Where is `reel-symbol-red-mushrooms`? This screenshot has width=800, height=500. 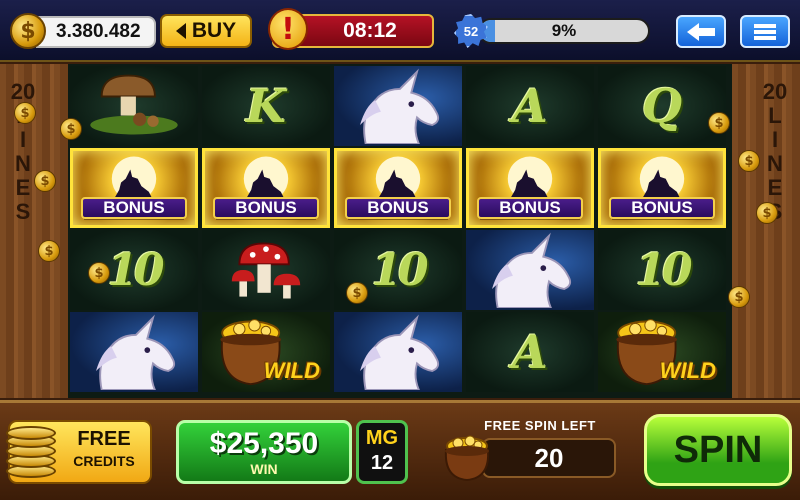 reel-symbol-red-mushrooms is located at coordinates (266, 270).